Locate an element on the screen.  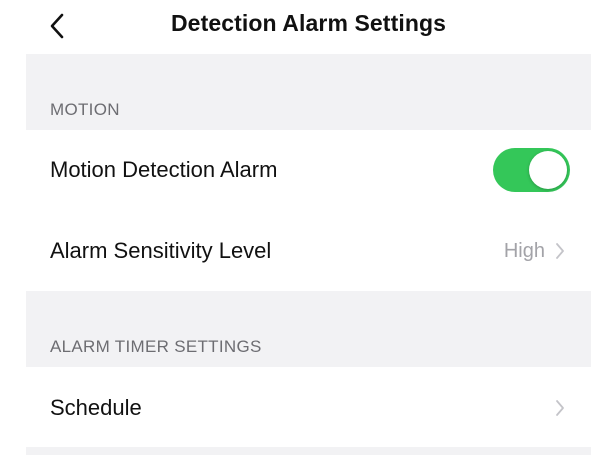
navigation-header: Detection Alarm Settings is located at coordinates (299, 27).